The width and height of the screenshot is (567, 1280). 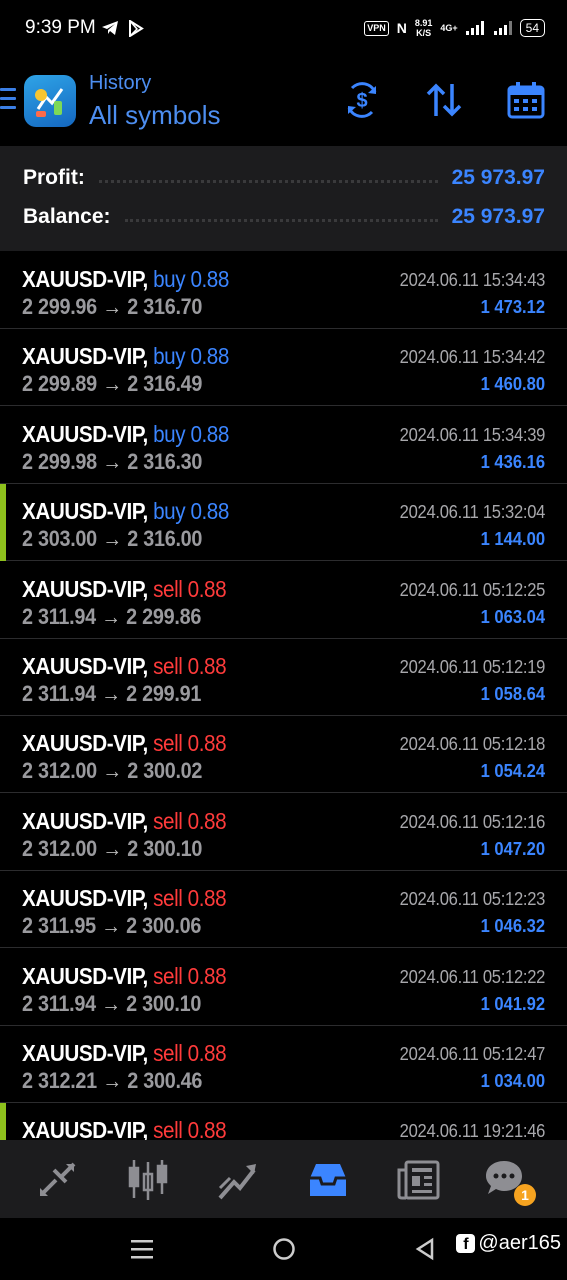 I want to click on profit-label: Profit:, so click(x=54, y=177).